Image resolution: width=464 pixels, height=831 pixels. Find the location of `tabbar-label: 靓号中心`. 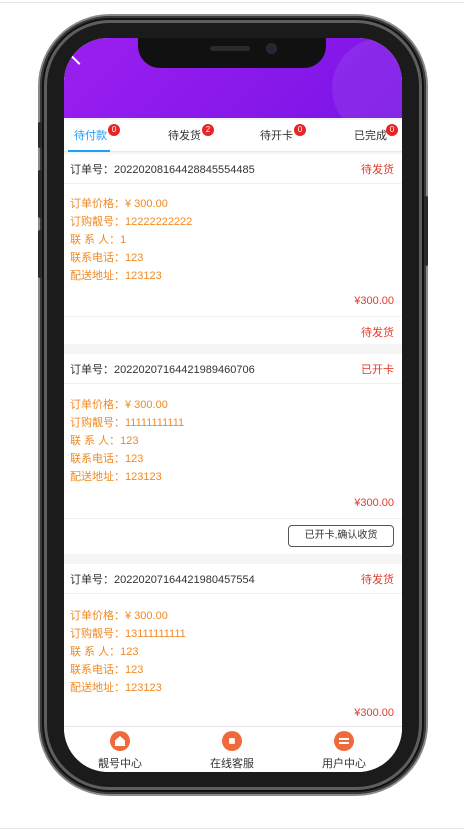

tabbar-label: 靓号中心 is located at coordinates (120, 764).